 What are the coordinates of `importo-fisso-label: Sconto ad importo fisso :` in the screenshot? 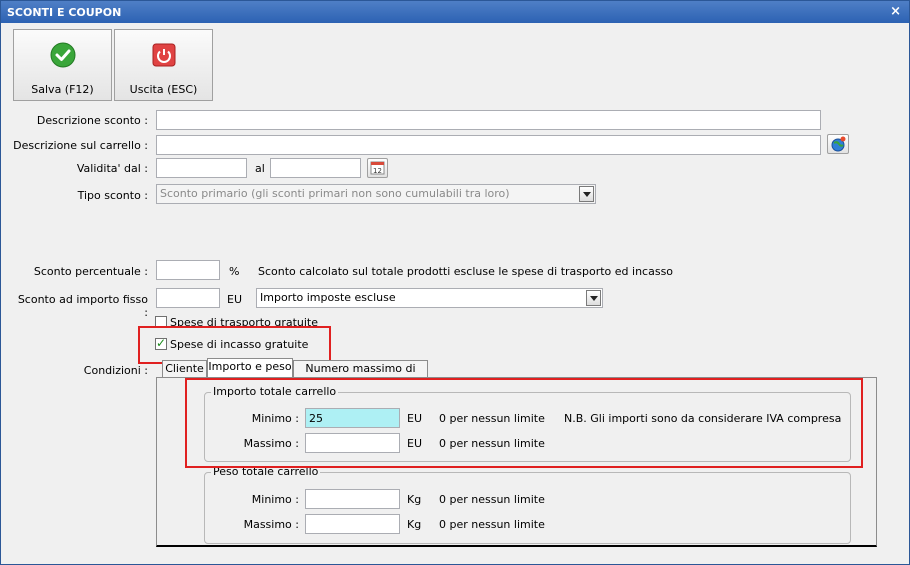 It's located at (82, 306).